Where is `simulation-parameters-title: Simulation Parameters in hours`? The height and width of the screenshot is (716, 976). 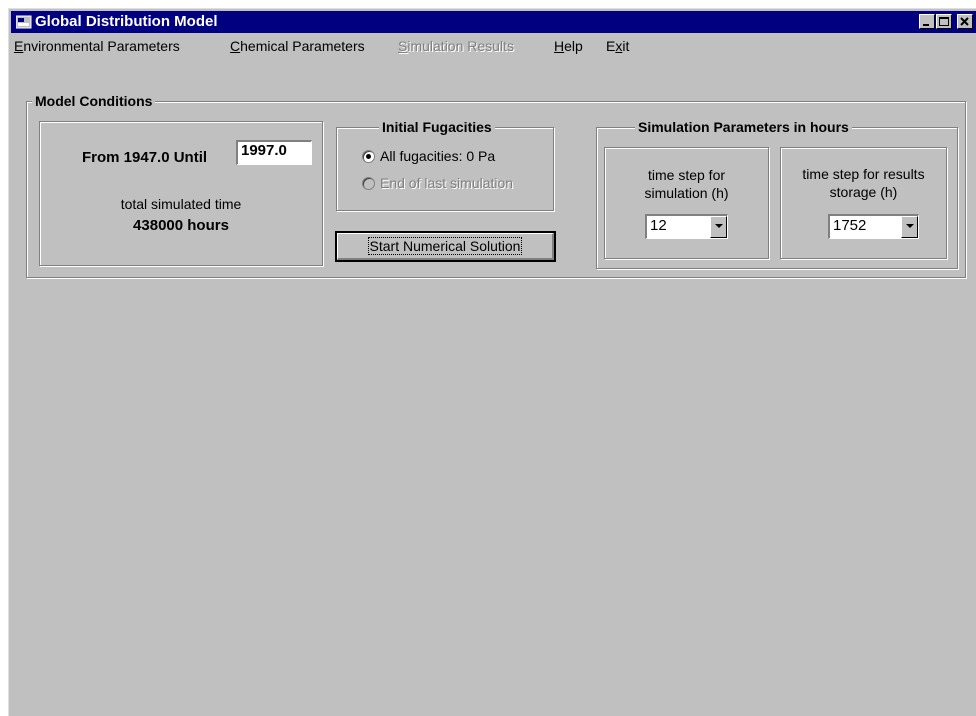
simulation-parameters-title: Simulation Parameters in hours is located at coordinates (743, 127).